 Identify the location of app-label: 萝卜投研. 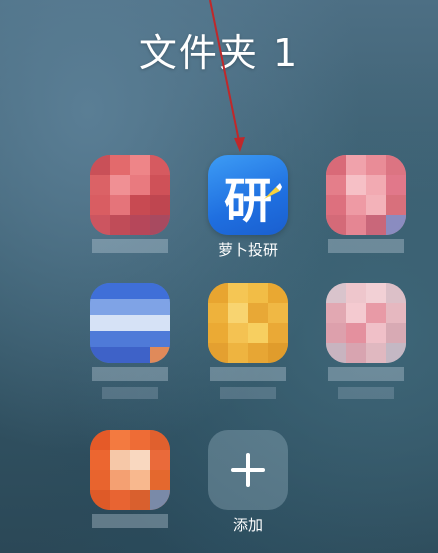
(247, 250).